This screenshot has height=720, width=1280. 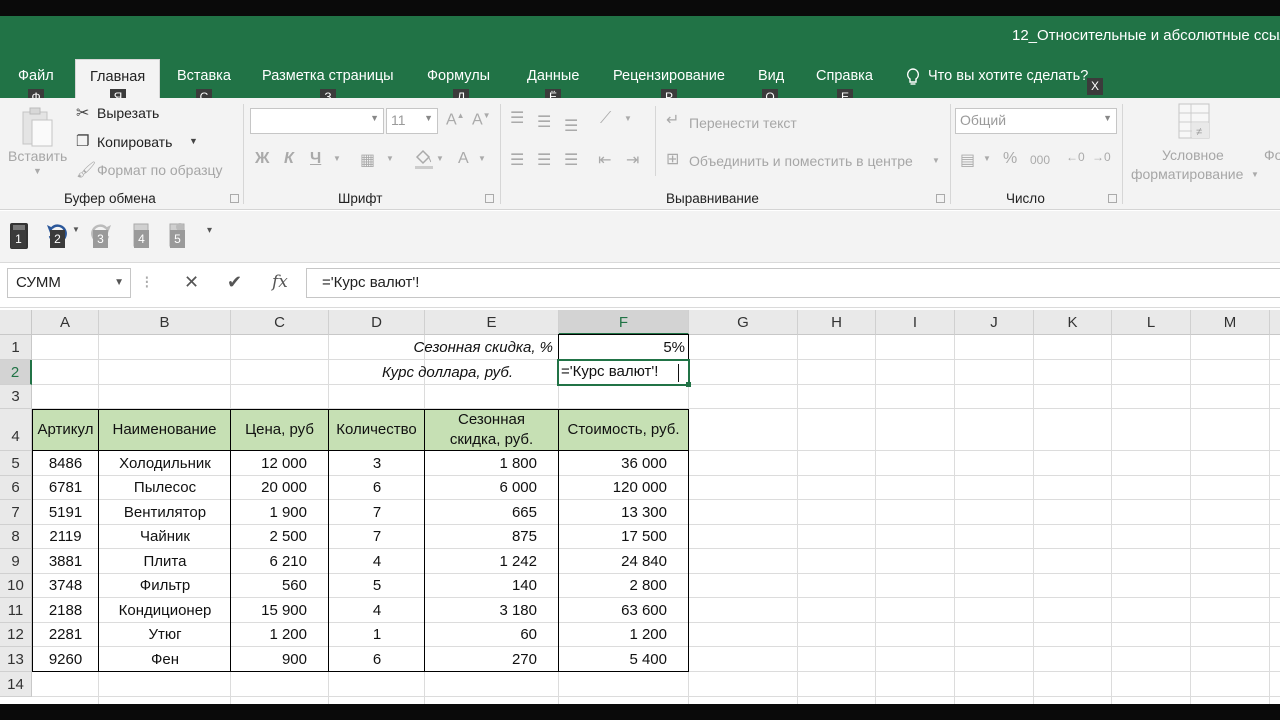 I want to click on row-header-3: 3, so click(x=16, y=397).